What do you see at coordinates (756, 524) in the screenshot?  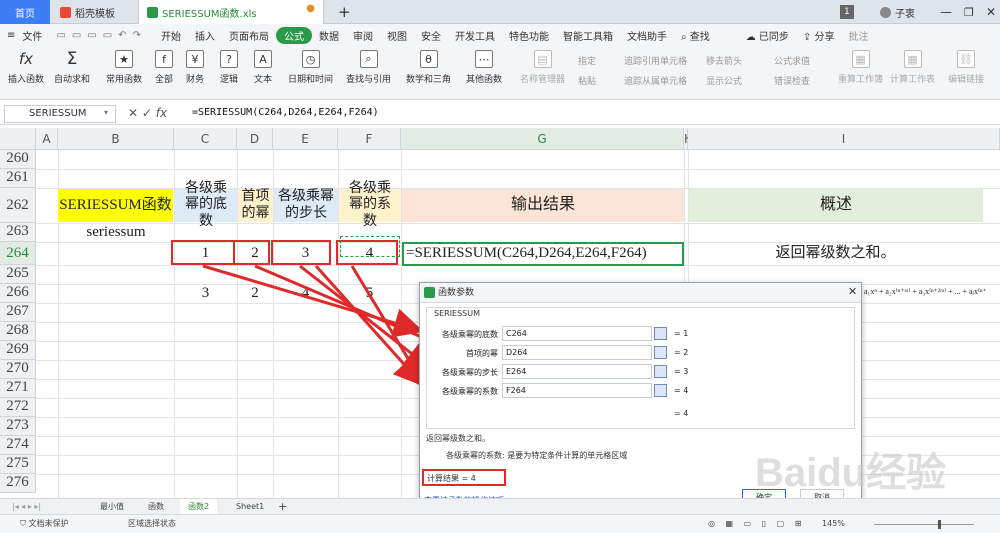 I see `view-mode-icons: ◎ ▦ ▭ ▯ ▢ ⊞` at bounding box center [756, 524].